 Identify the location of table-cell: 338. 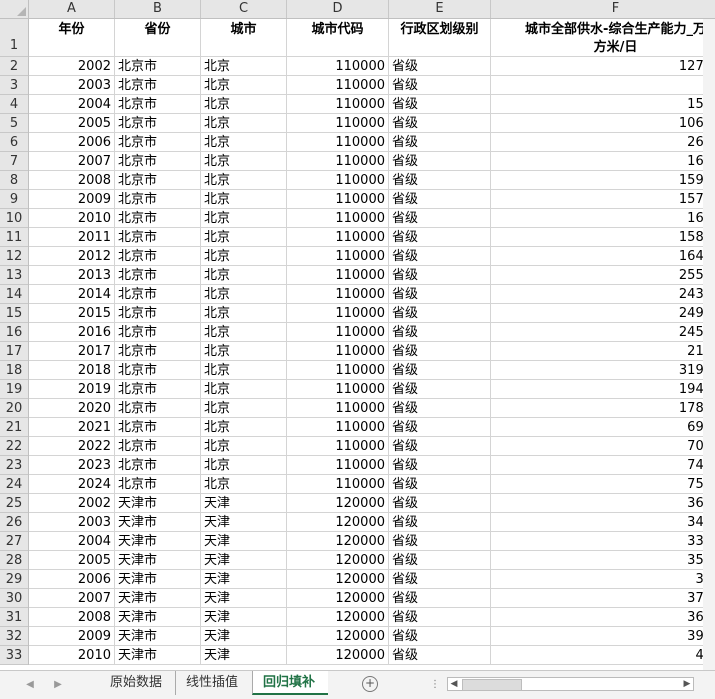
(603, 541).